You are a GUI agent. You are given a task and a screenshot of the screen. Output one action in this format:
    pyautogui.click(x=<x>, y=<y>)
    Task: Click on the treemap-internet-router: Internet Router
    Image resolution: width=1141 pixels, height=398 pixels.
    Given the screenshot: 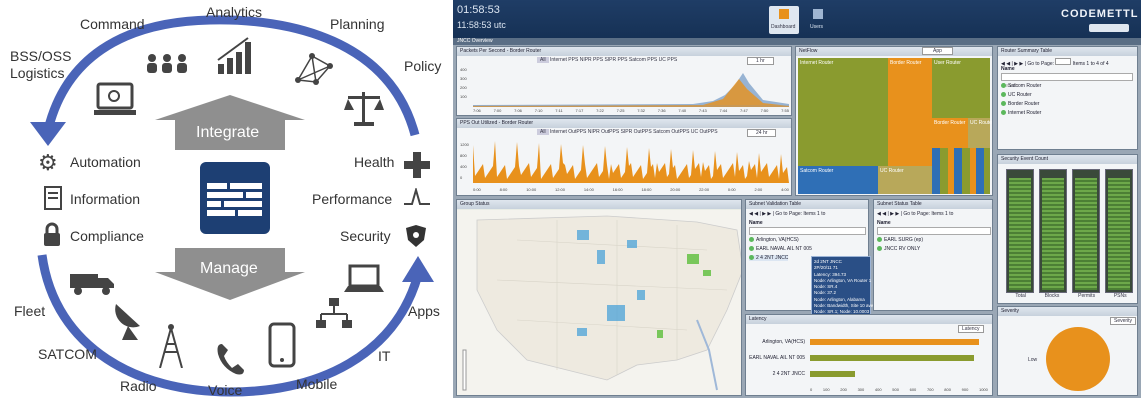 What is the action you would take?
    pyautogui.click(x=843, y=112)
    